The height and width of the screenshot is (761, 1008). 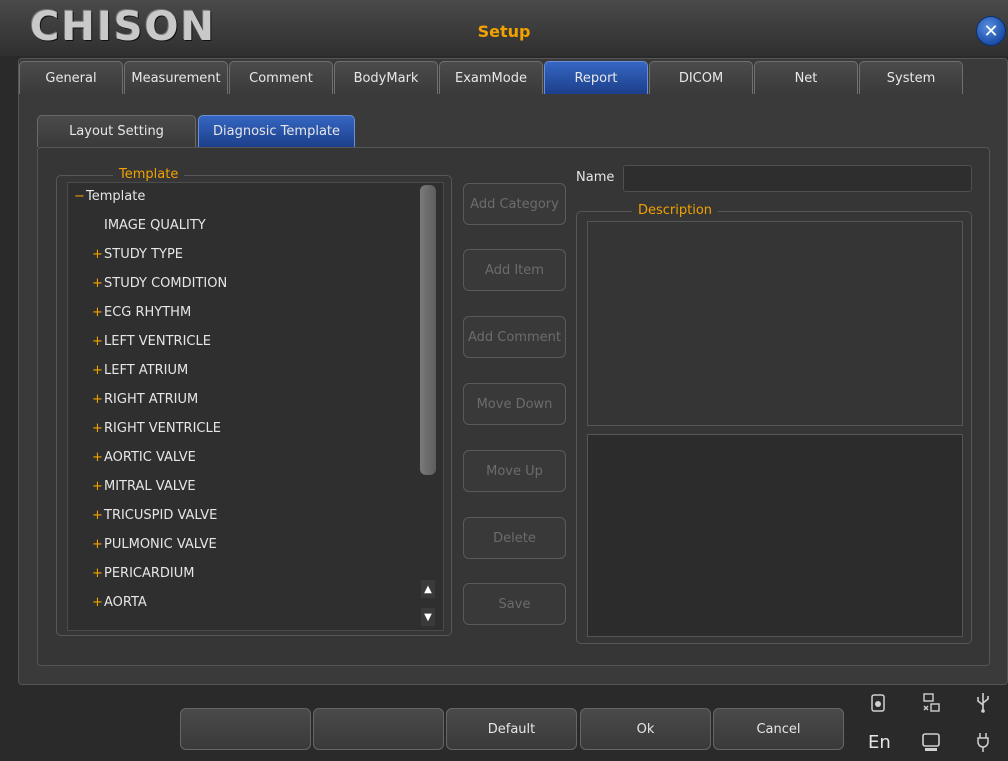 I want to click on tree-item: +ECG RHYTHM, so click(x=141, y=313).